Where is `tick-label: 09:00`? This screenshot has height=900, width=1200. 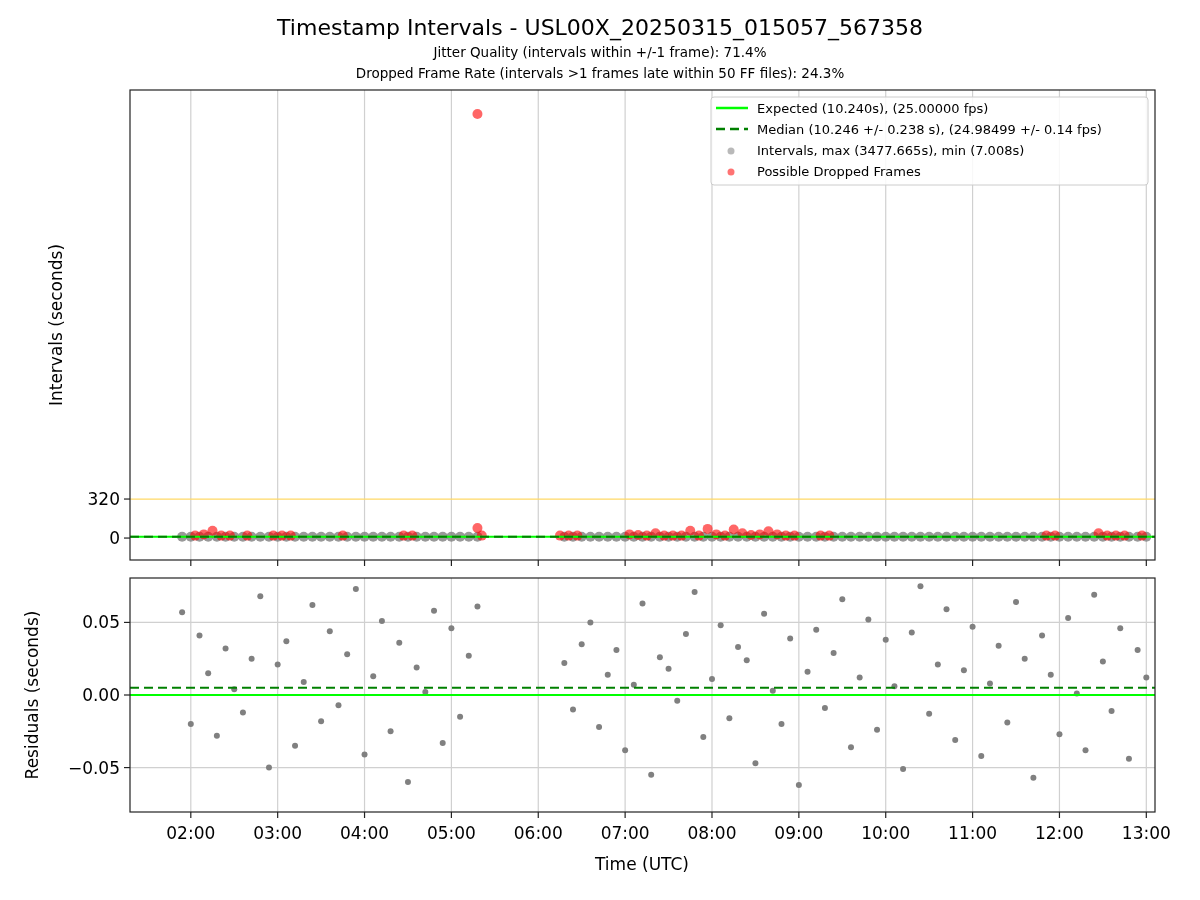 tick-label: 09:00 is located at coordinates (799, 833).